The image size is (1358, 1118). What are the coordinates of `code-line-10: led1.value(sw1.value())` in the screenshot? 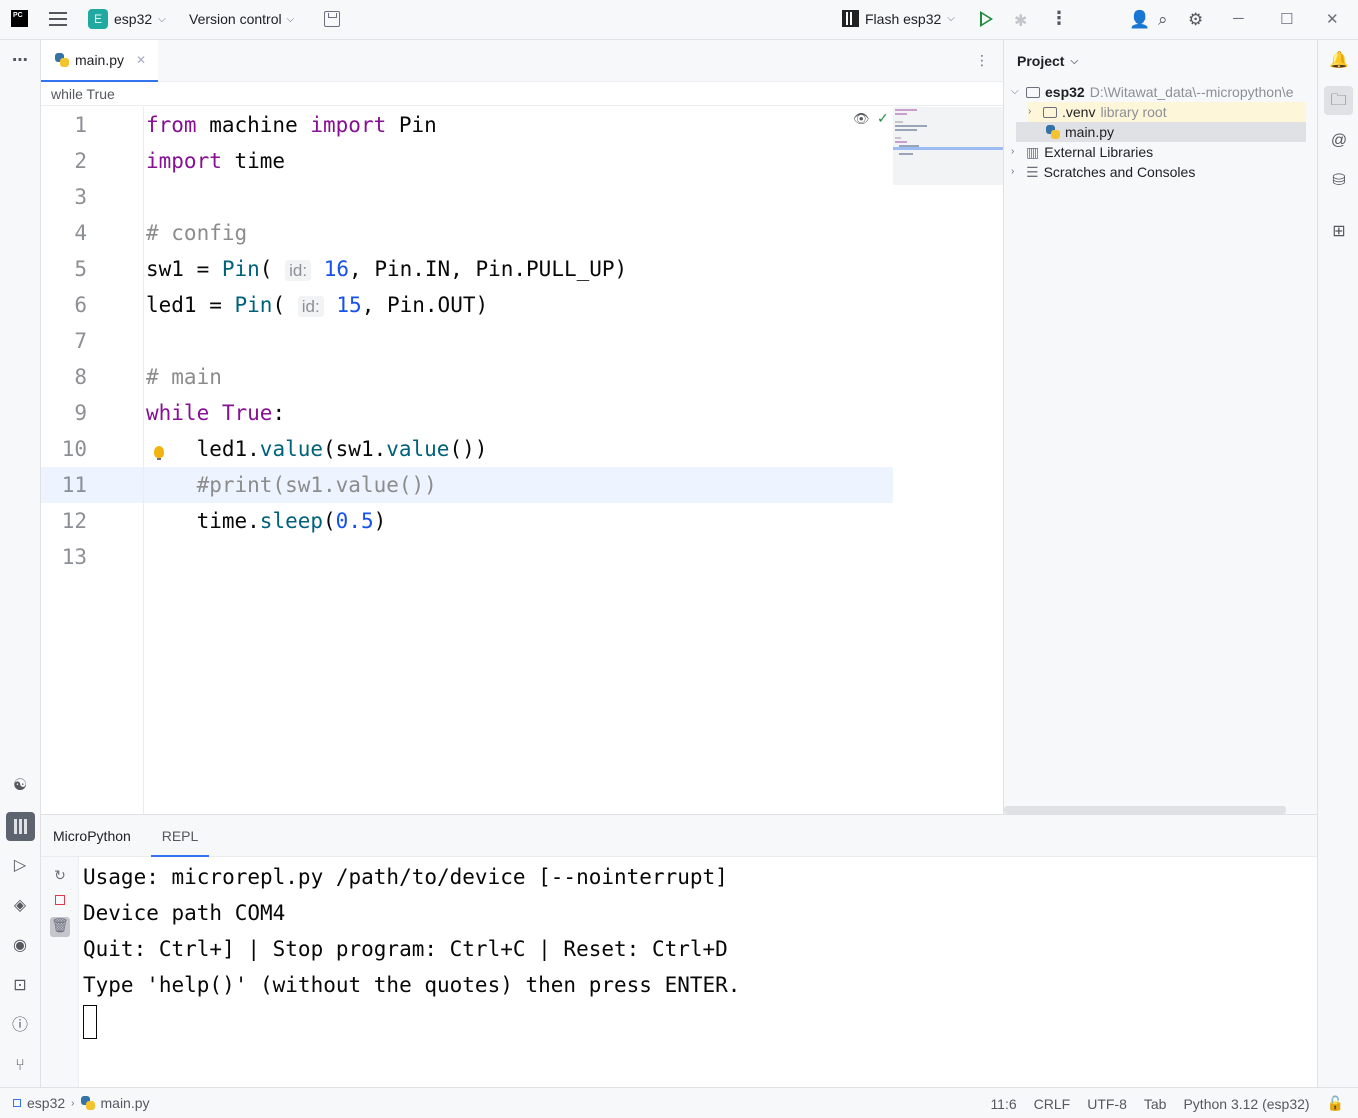 It's located at (317, 449).